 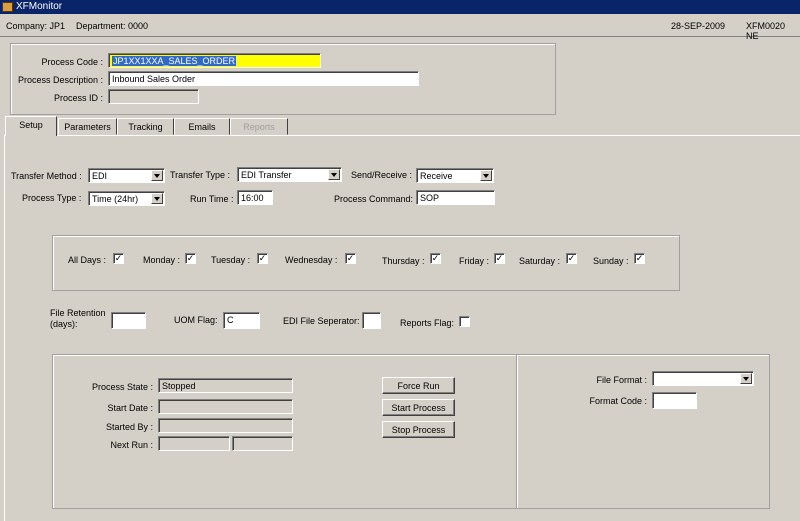 I want to click on start-date-field, so click(x=225, y=406).